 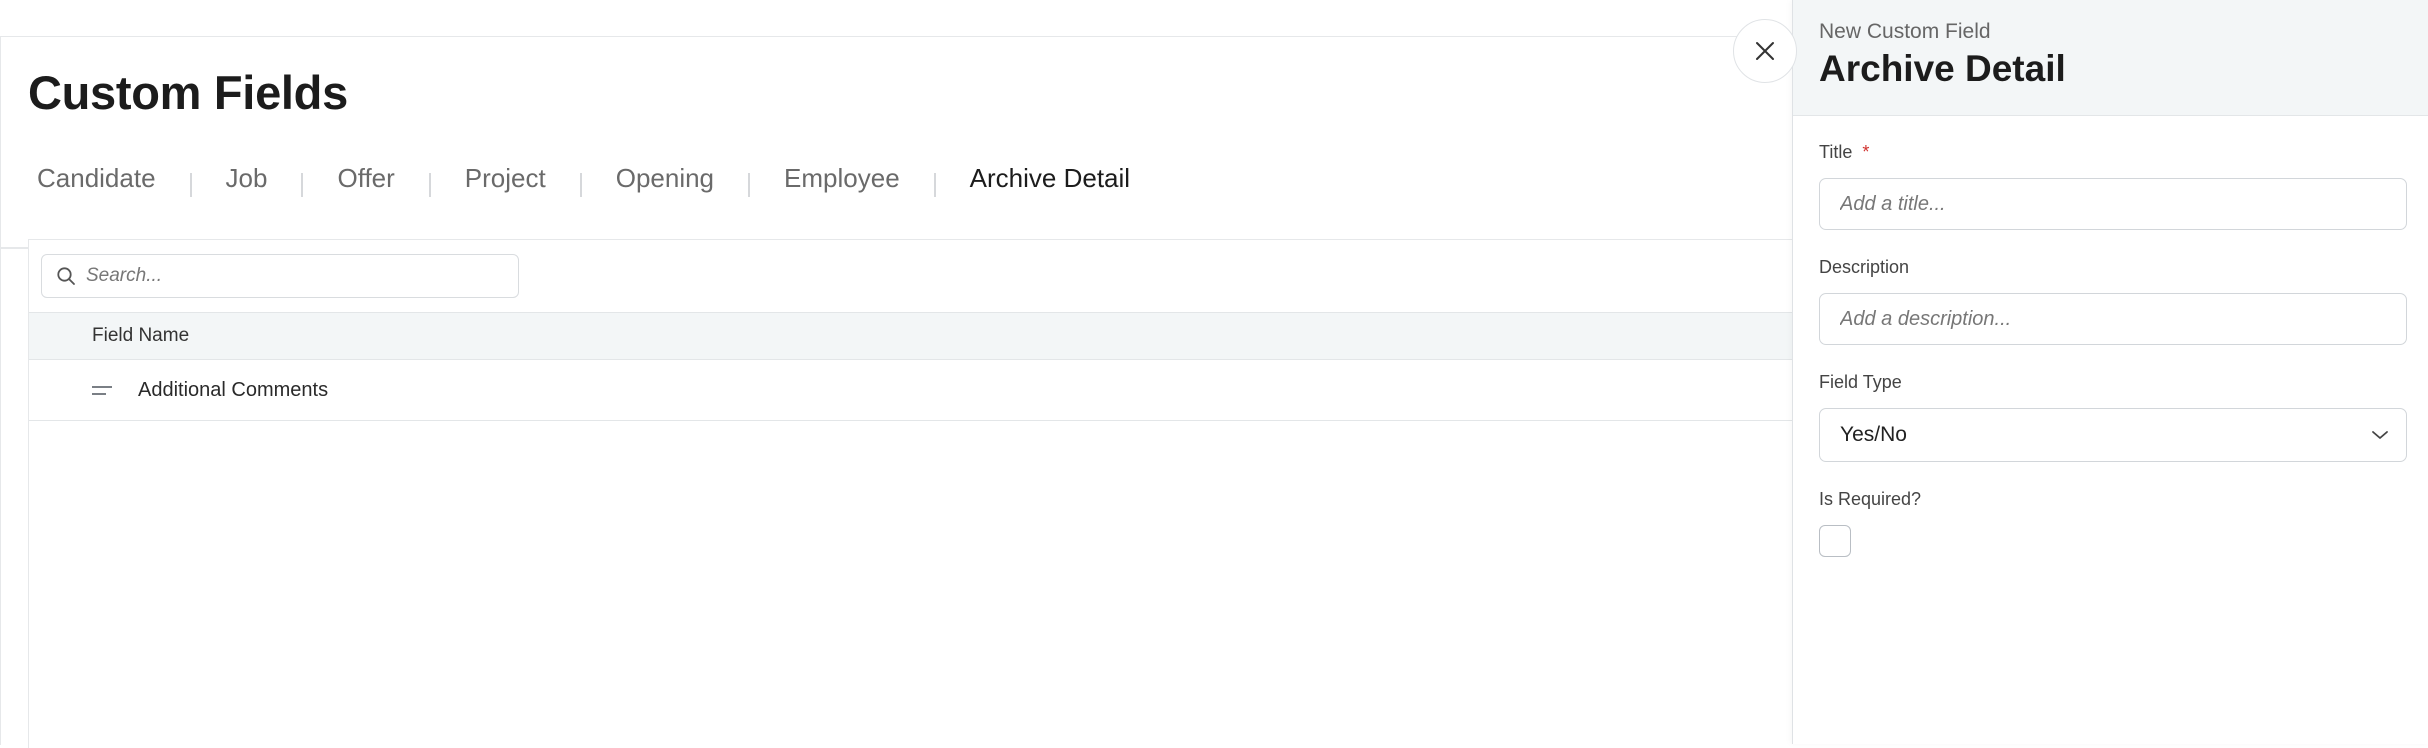 What do you see at coordinates (1050, 199) in the screenshot?
I see `tab-archive-detail: Archive Detail` at bounding box center [1050, 199].